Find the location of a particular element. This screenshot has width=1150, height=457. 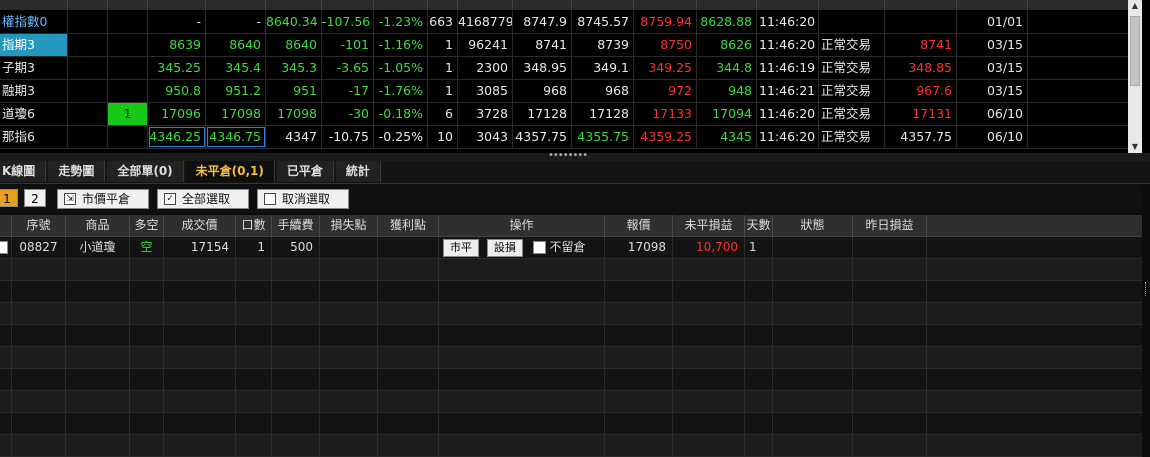

quote-cell-vol: 1 is located at coordinates (443, 45).